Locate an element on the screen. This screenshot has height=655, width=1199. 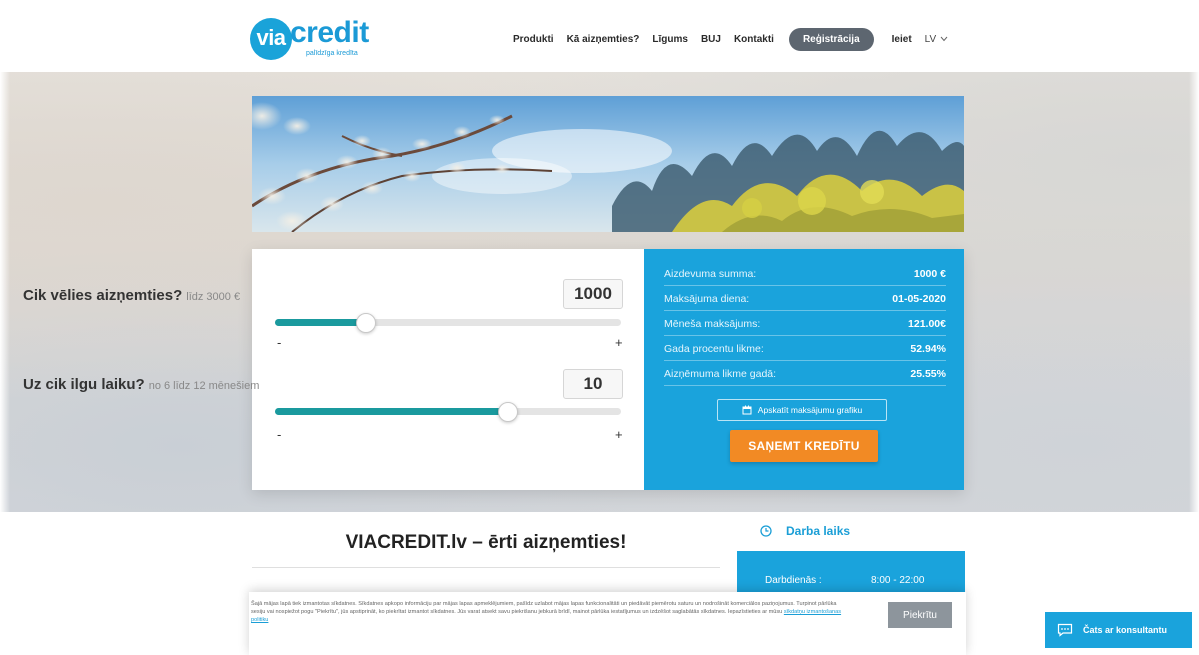
logo-wordmark: credit is located at coordinates (329, 32).